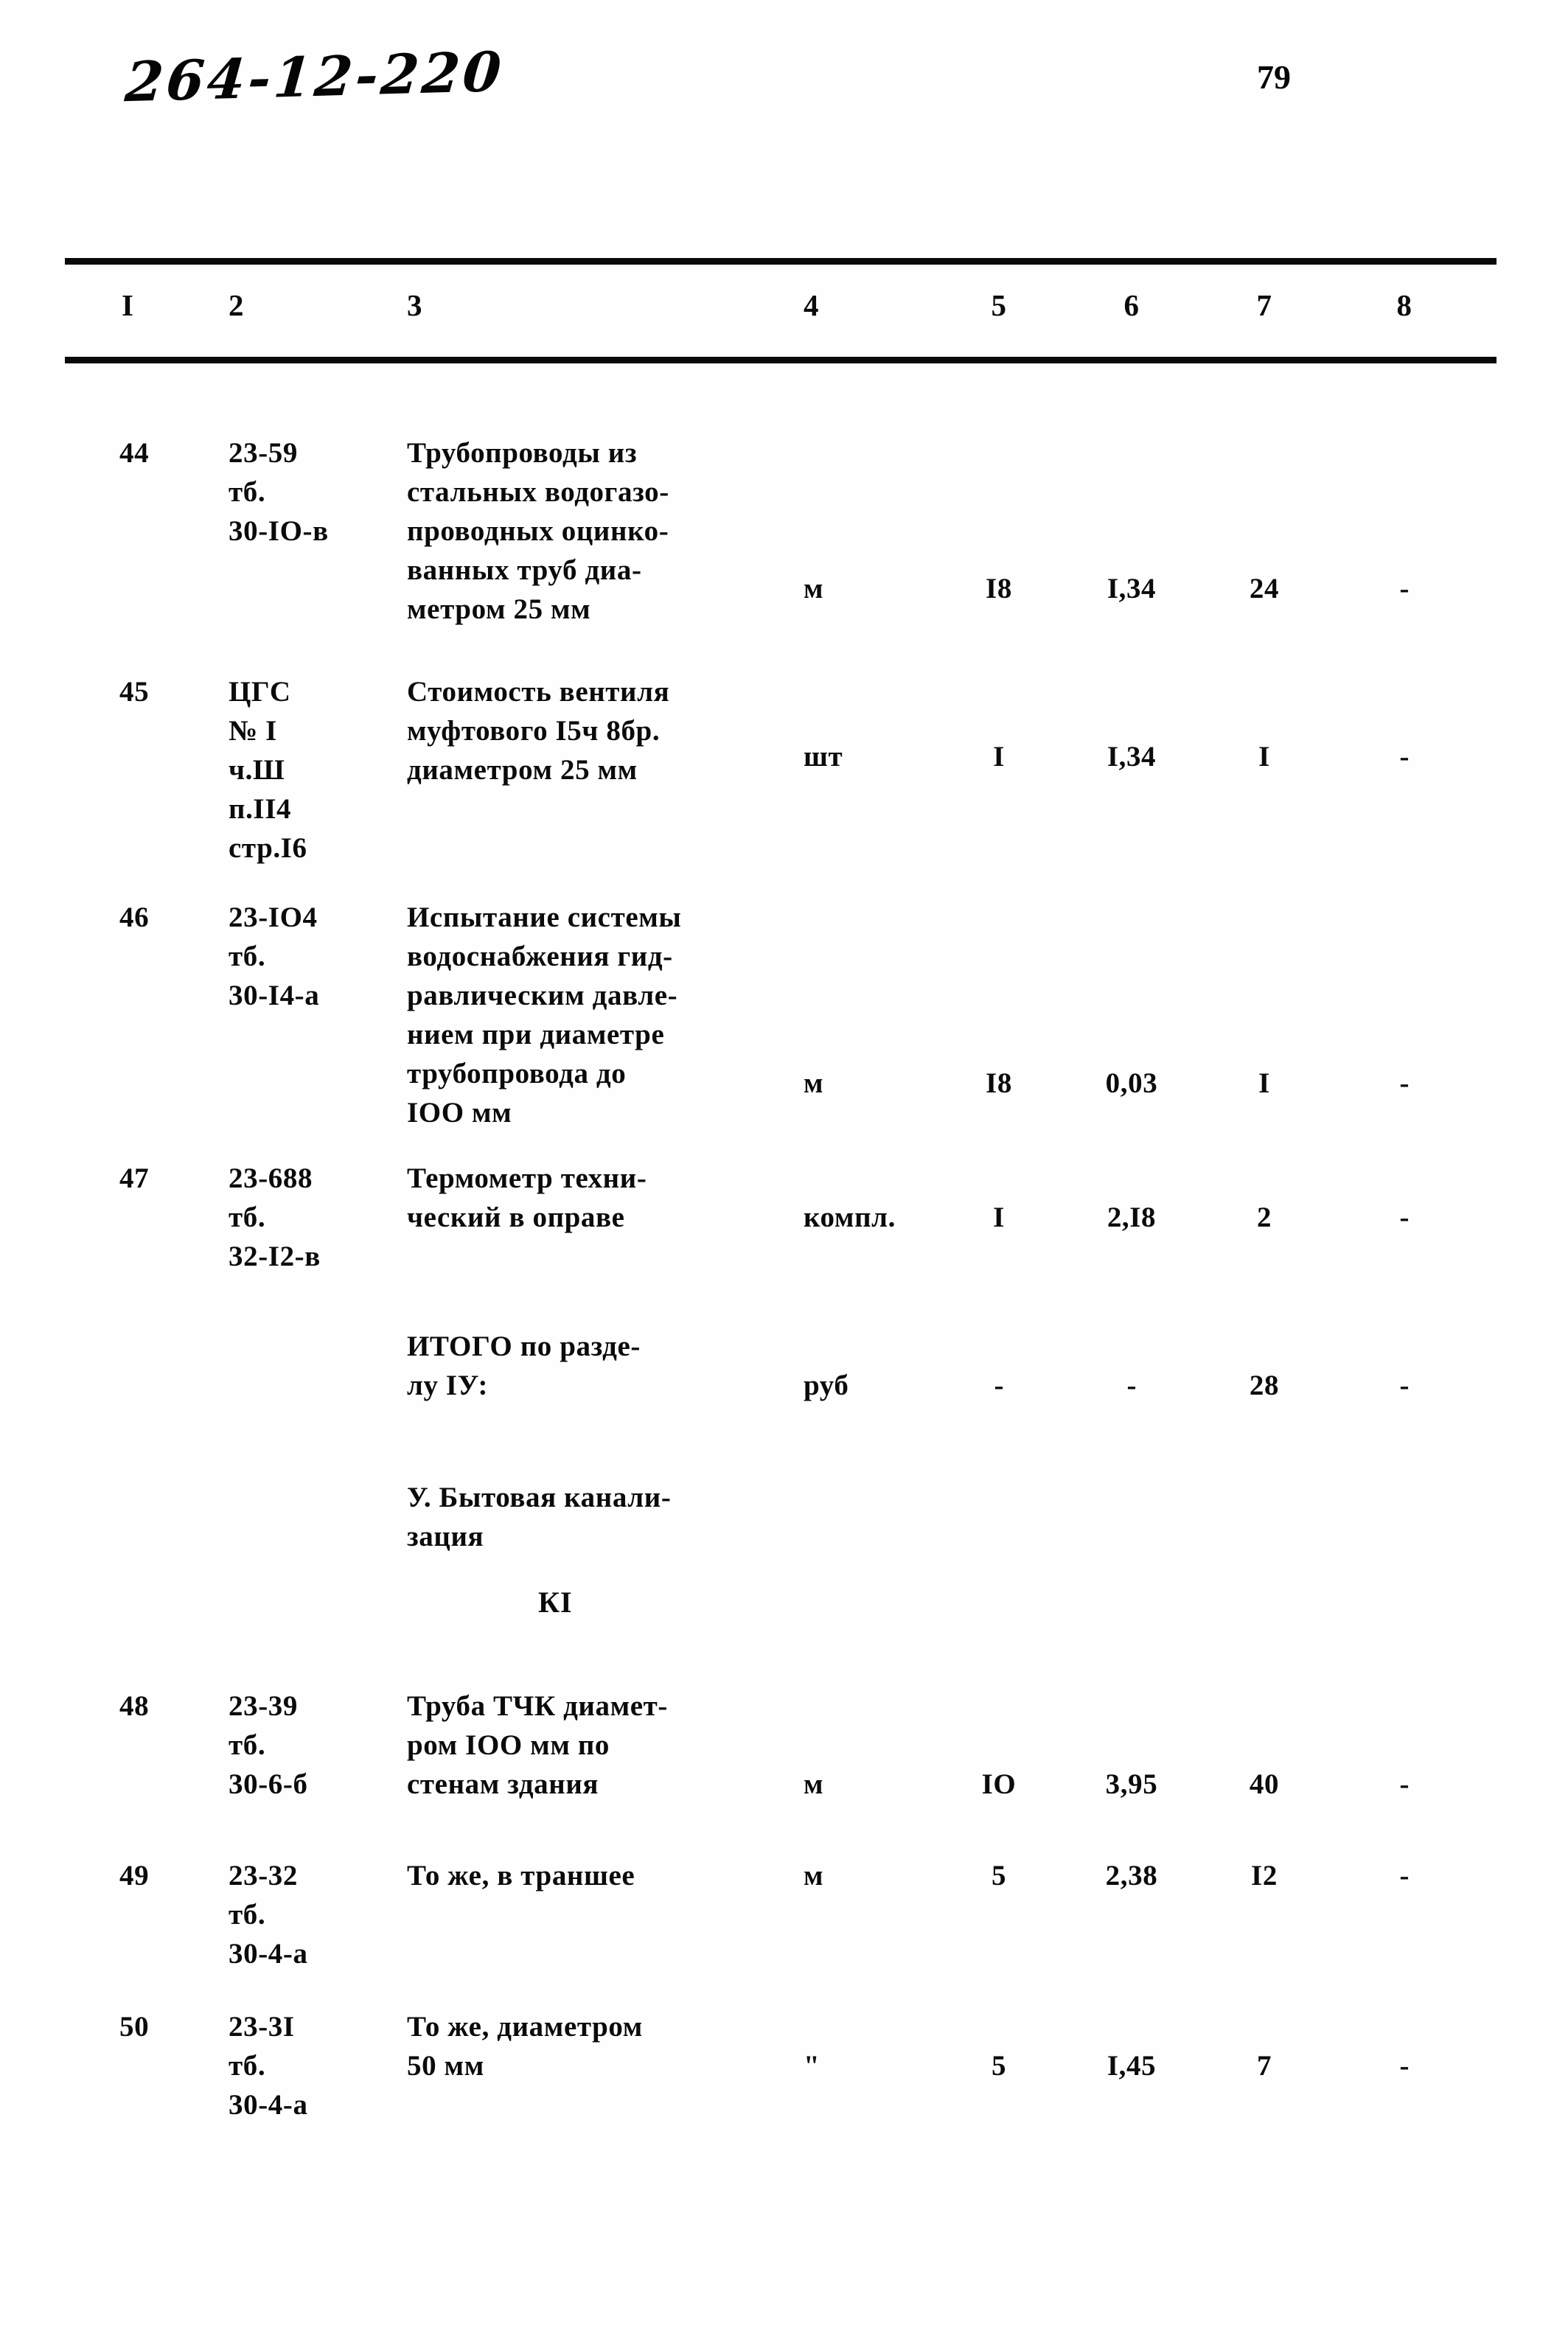 The image size is (1568, 2350). Describe the element at coordinates (539, 1517) in the screenshot. I see `section-heading: У. Бытовая канали- зация` at that location.